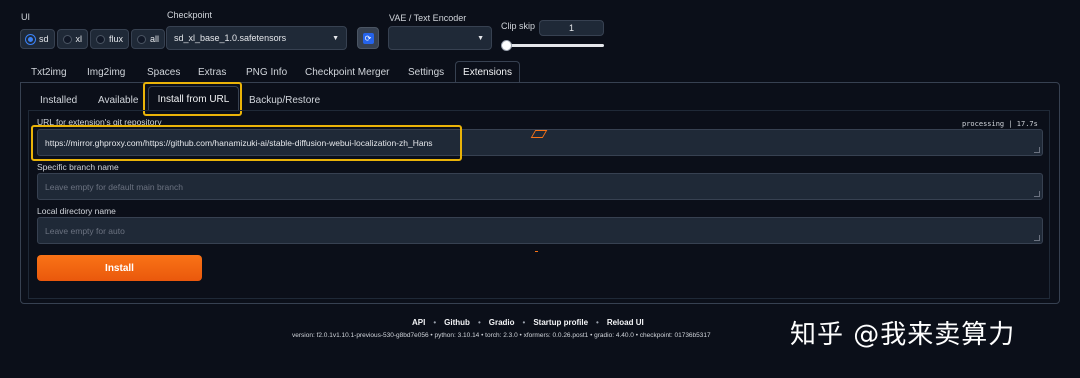 The width and height of the screenshot is (1080, 378). Describe the element at coordinates (440, 38) in the screenshot. I see `vae-select: ▼` at that location.